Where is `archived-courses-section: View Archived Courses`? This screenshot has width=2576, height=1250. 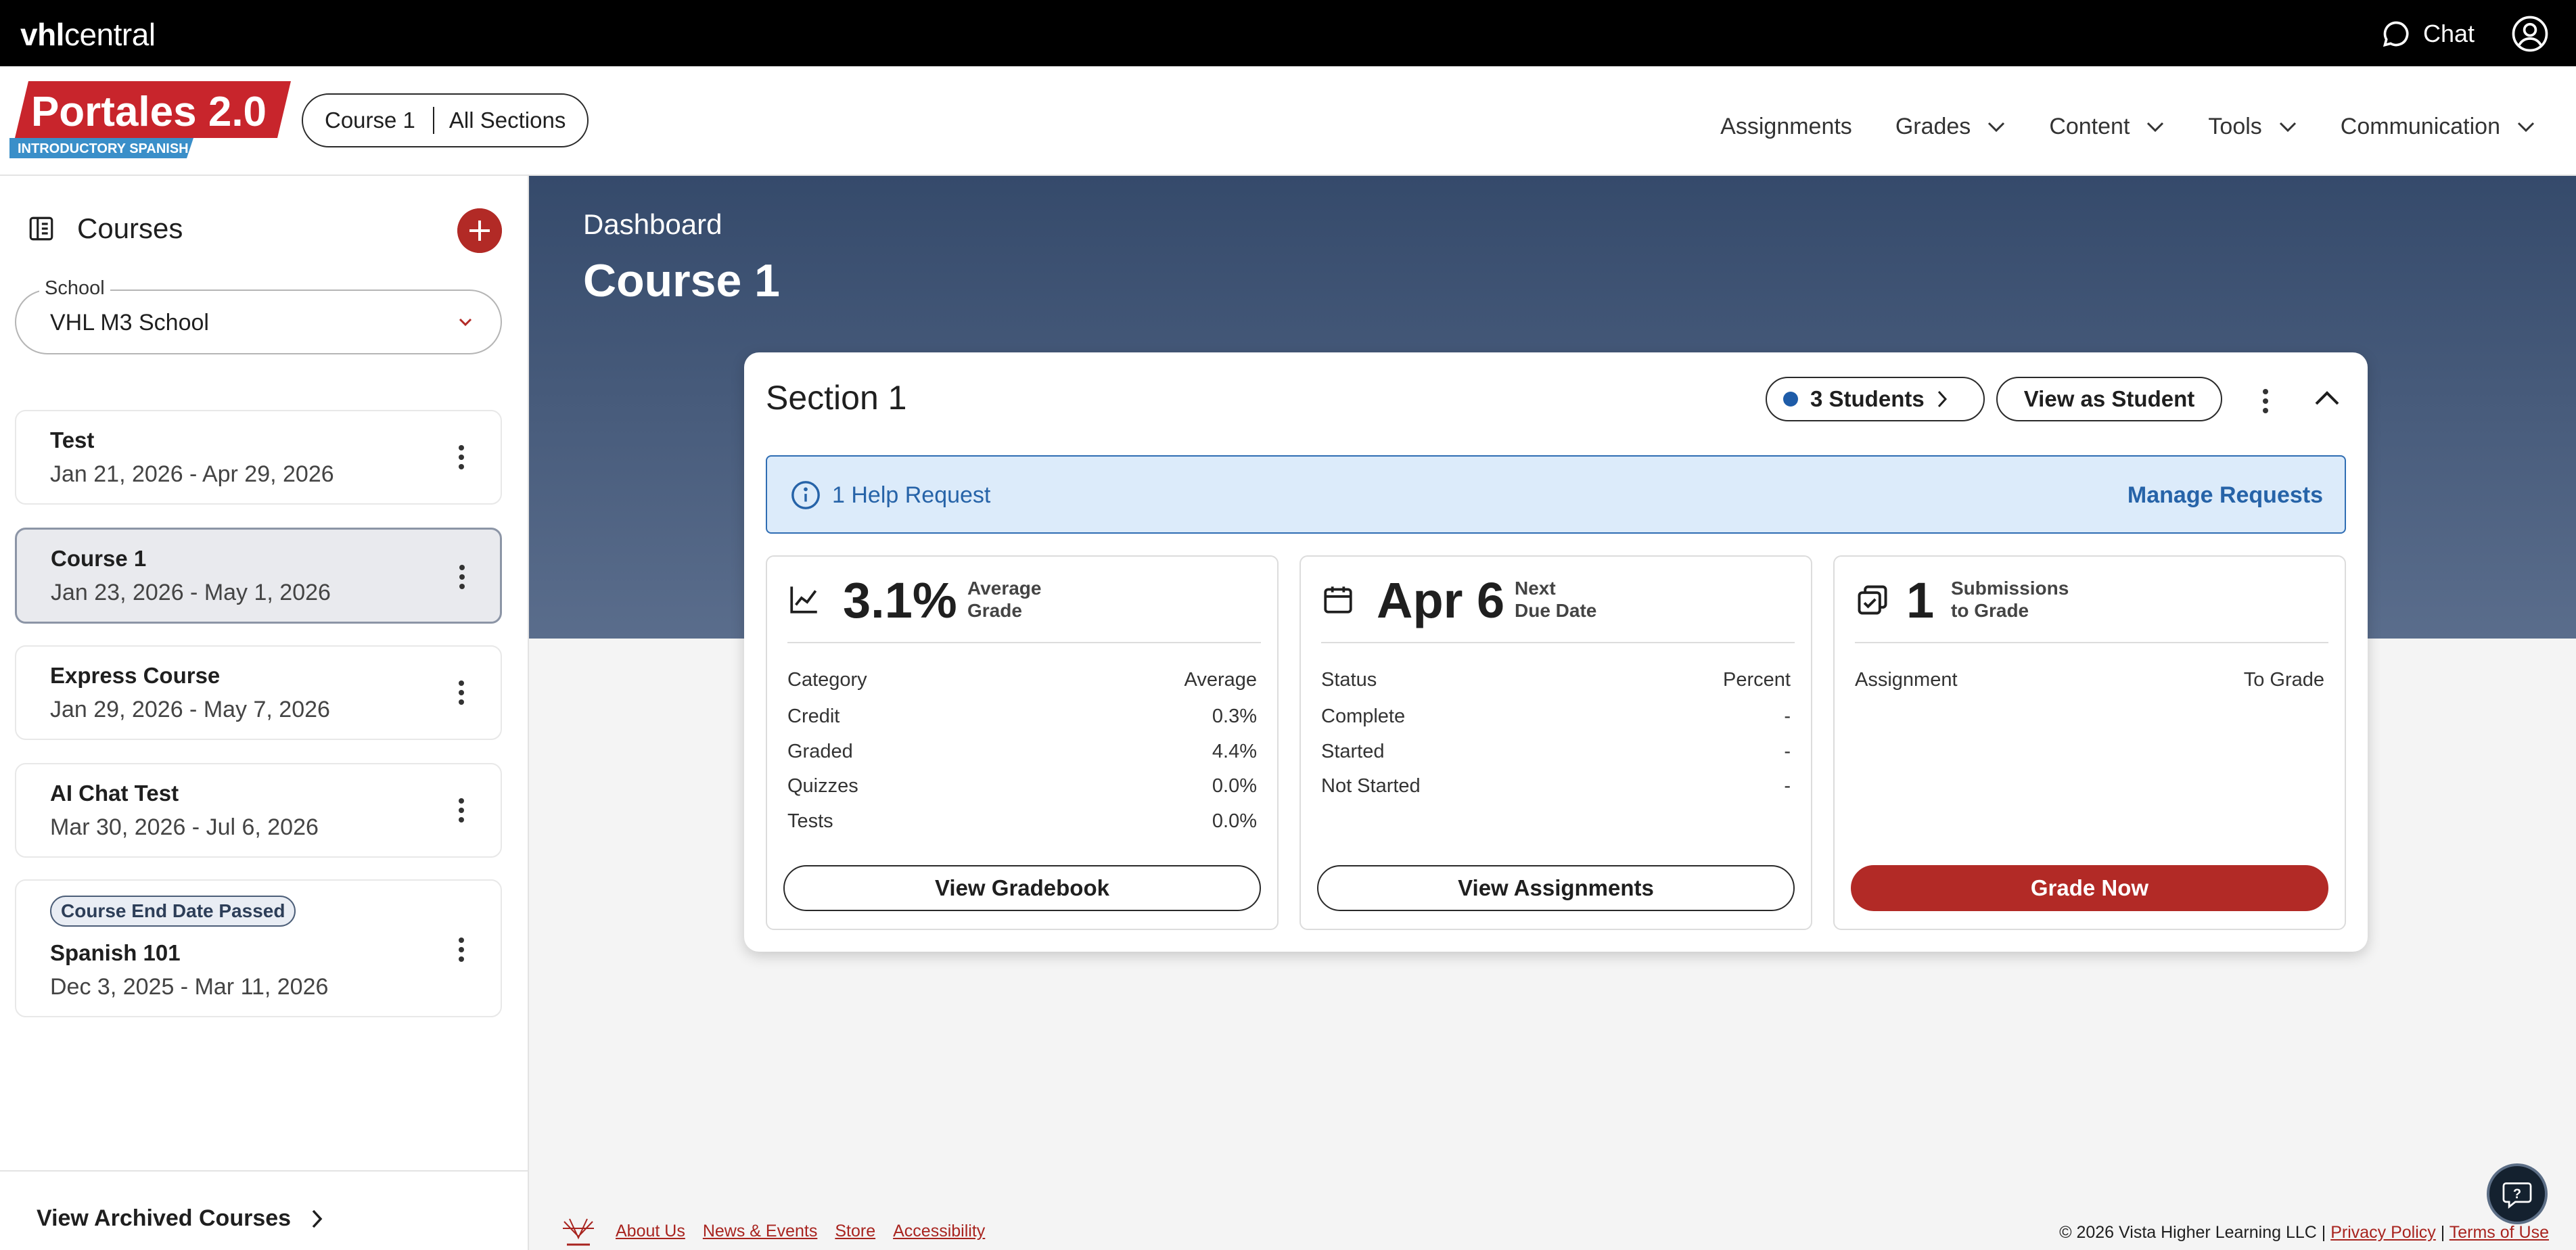 archived-courses-section: View Archived Courses is located at coordinates (264, 1210).